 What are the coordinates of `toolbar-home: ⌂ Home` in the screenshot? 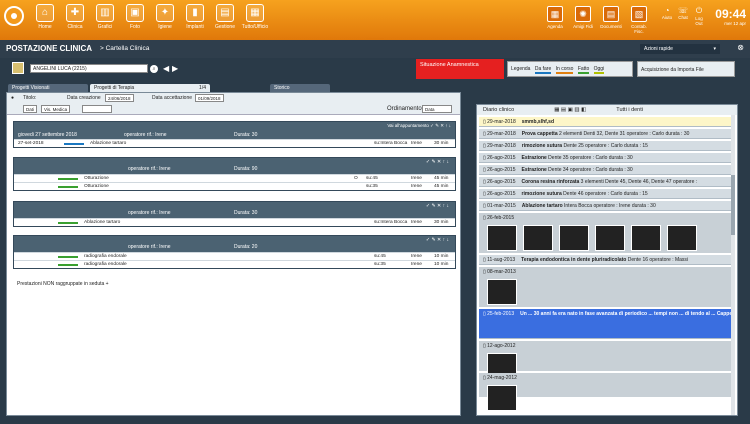 It's located at (45, 17).